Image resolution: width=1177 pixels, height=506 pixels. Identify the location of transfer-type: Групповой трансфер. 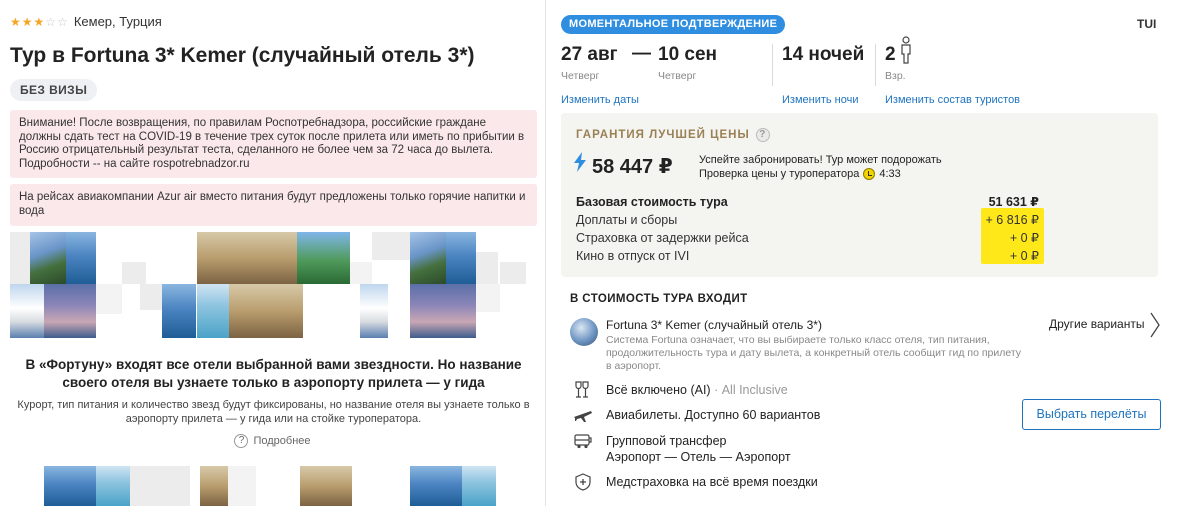
(666, 441).